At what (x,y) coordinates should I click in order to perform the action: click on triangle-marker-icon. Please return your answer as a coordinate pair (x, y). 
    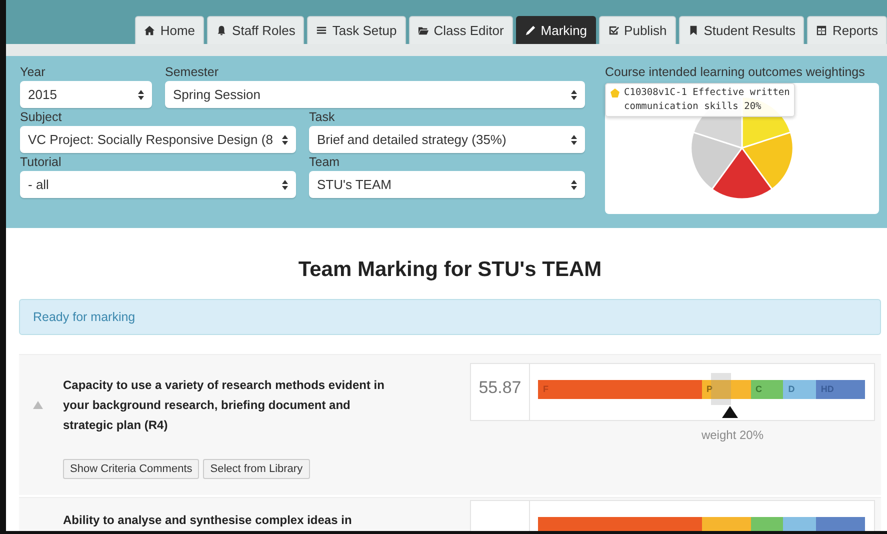
    Looking at the image, I should click on (730, 412).